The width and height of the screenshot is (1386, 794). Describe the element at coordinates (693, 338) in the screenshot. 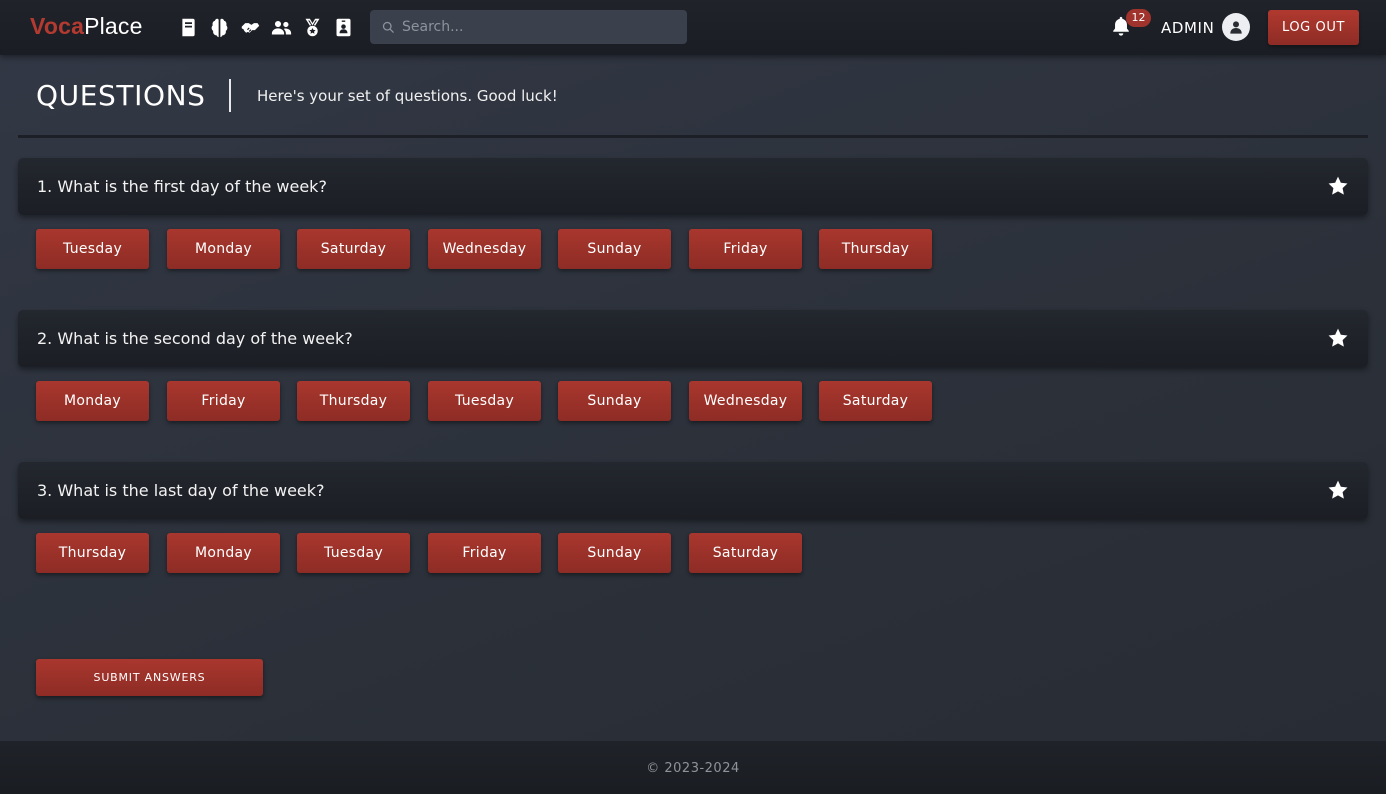

I see `question-card-2: 2. What is the second day of the week?` at that location.